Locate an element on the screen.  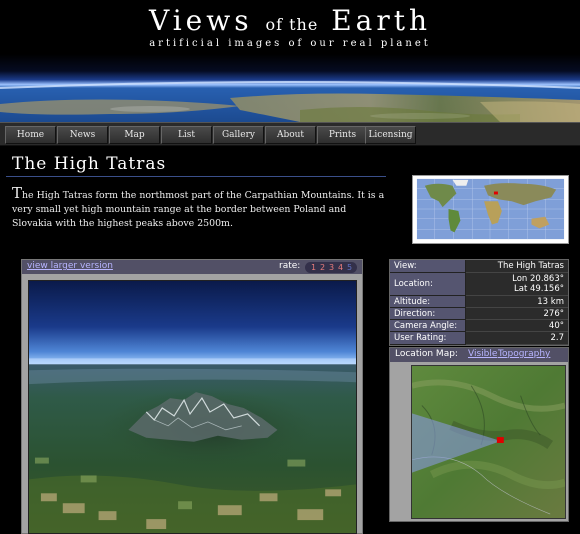
info-key-altitude: Altitude: is located at coordinates (428, 302).